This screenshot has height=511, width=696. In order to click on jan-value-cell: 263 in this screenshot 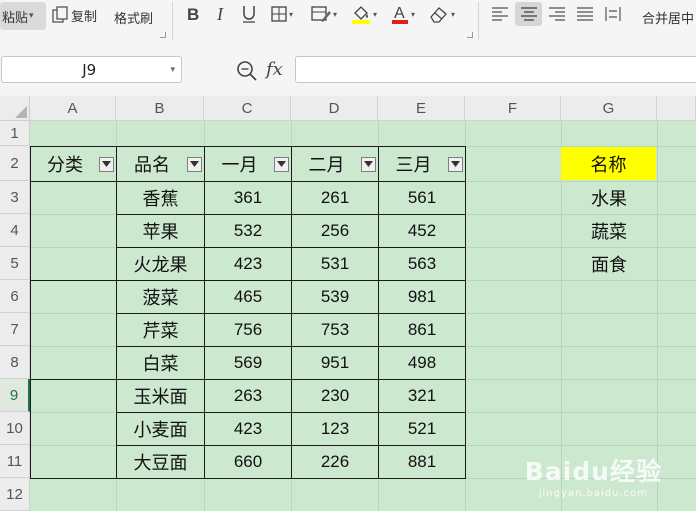, I will do `click(248, 396)`.